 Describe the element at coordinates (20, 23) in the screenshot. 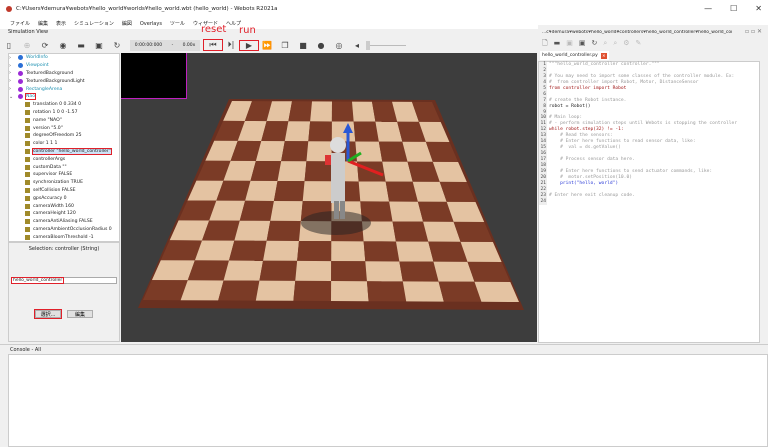

I see `menu-item: ファイル` at that location.